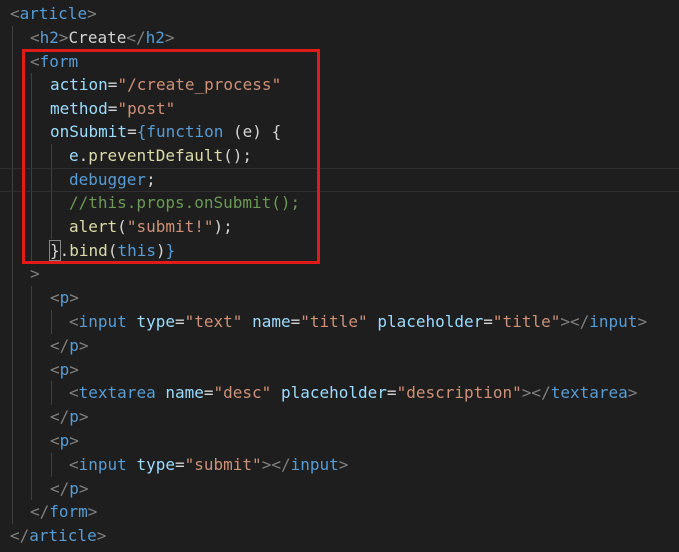 This screenshot has width=679, height=552. I want to click on code-line: }.bind(this)}, so click(339, 251).